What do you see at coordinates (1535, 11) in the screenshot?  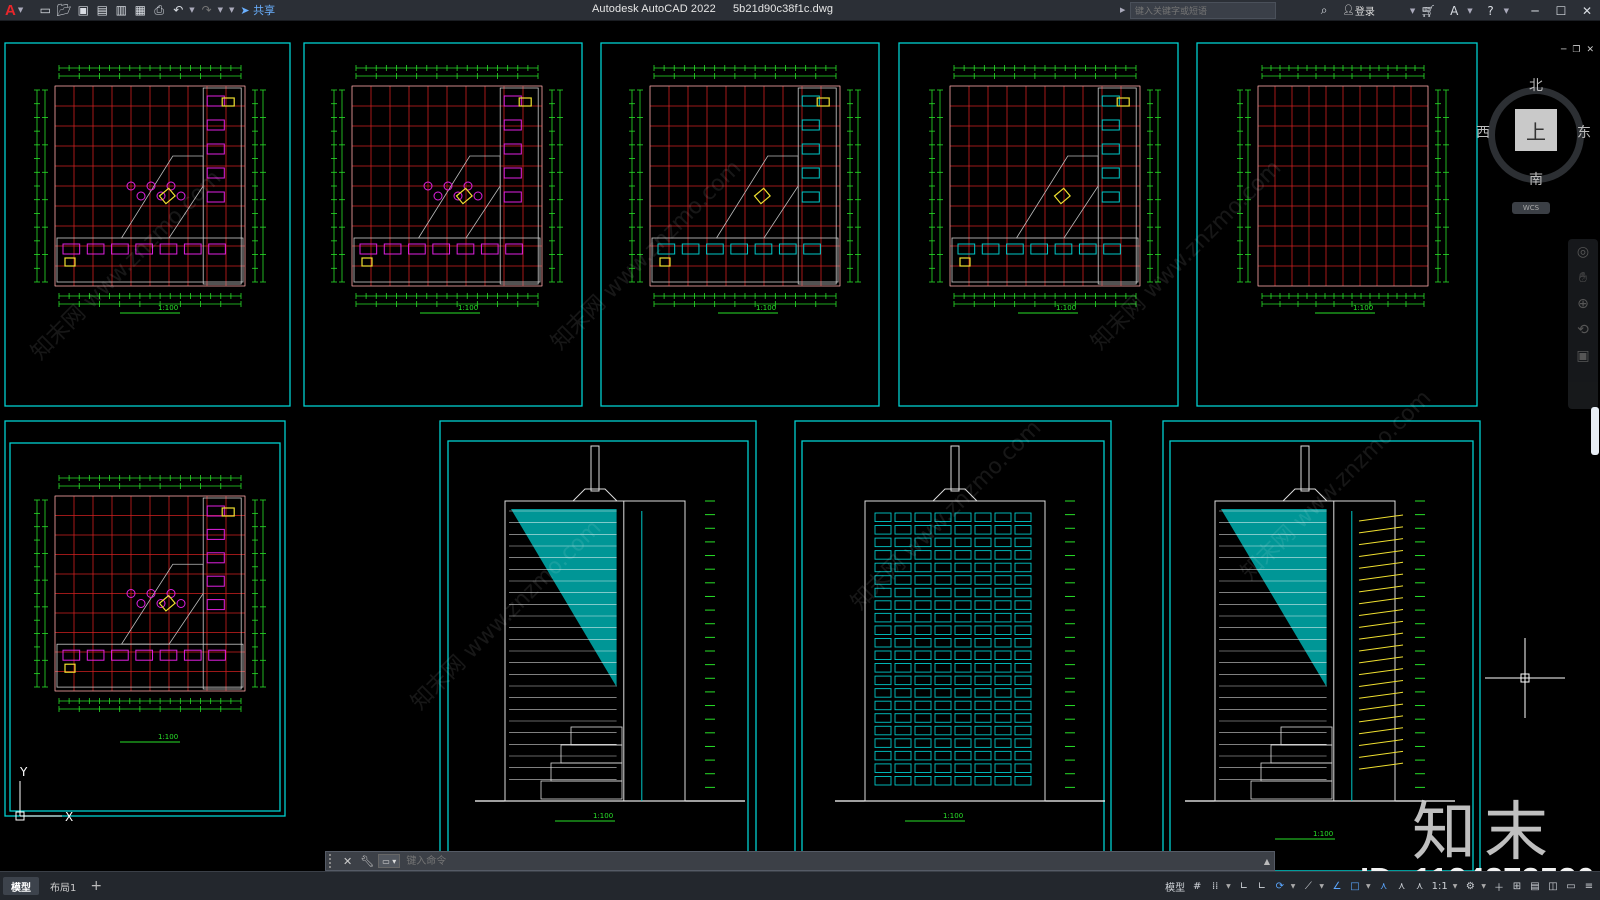 I see `minimize-icon: ─` at bounding box center [1535, 11].